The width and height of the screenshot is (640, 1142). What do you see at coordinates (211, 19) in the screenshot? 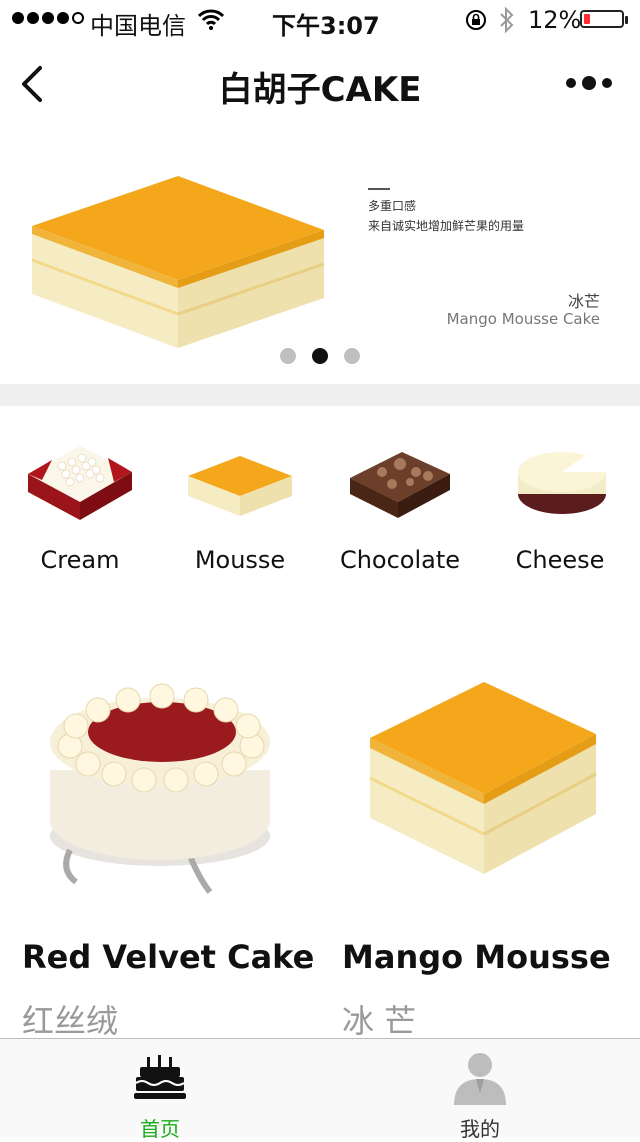
I see `wifi-icon` at bounding box center [211, 19].